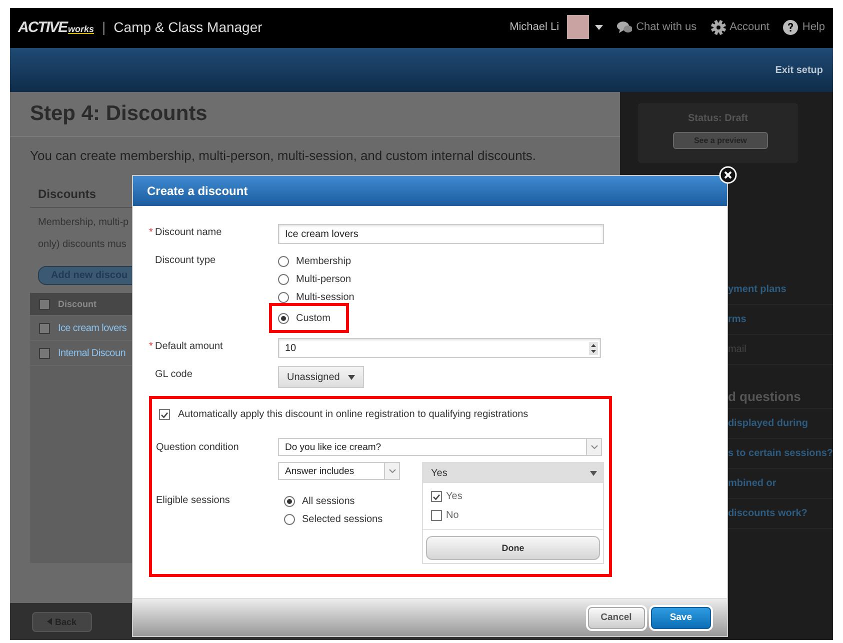  I want to click on number-input: 10, so click(439, 348).